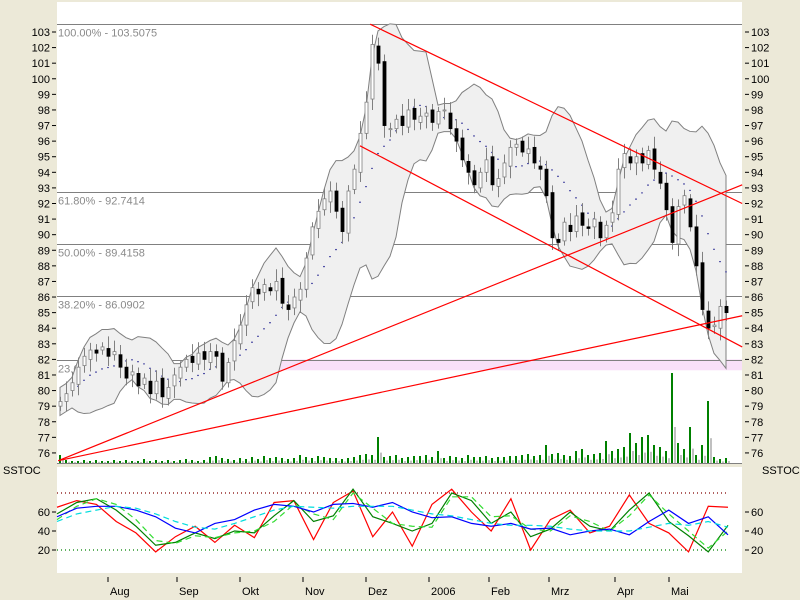 Image resolution: width=800 pixels, height=600 pixels. I want to click on stochastic-label-left: 60, so click(44, 513).